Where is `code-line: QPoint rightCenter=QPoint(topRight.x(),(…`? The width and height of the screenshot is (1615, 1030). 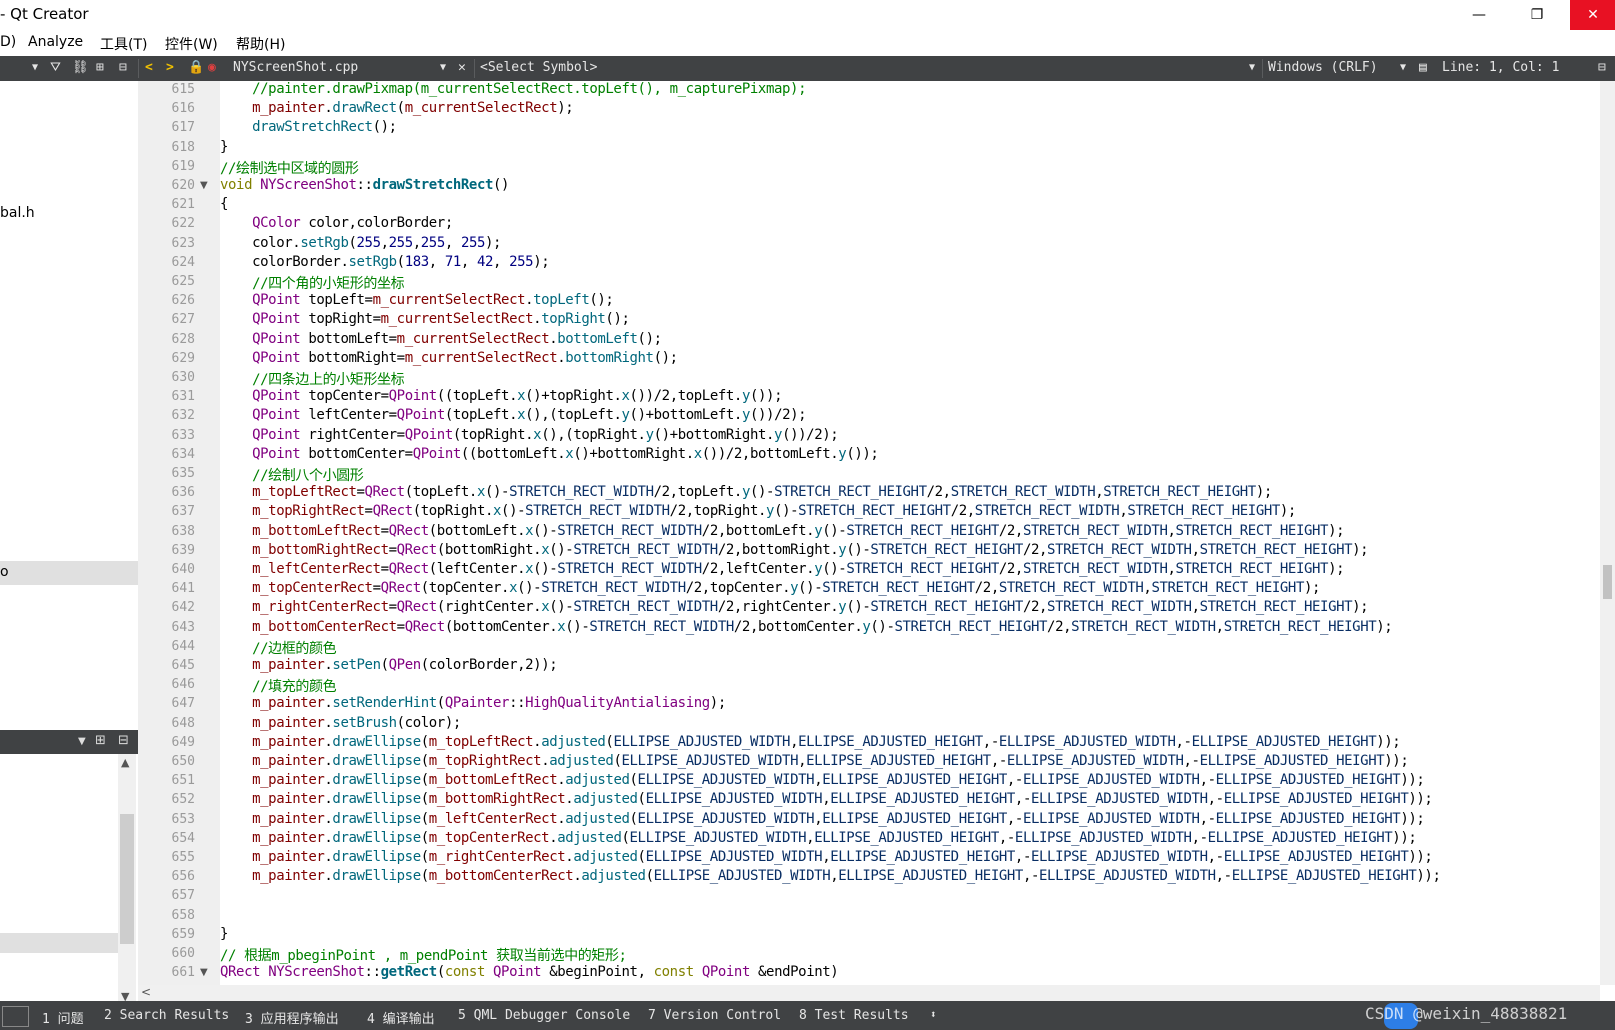
code-line: QPoint rightCenter=QPoint(topRight.x(),(… is located at coordinates (529, 434).